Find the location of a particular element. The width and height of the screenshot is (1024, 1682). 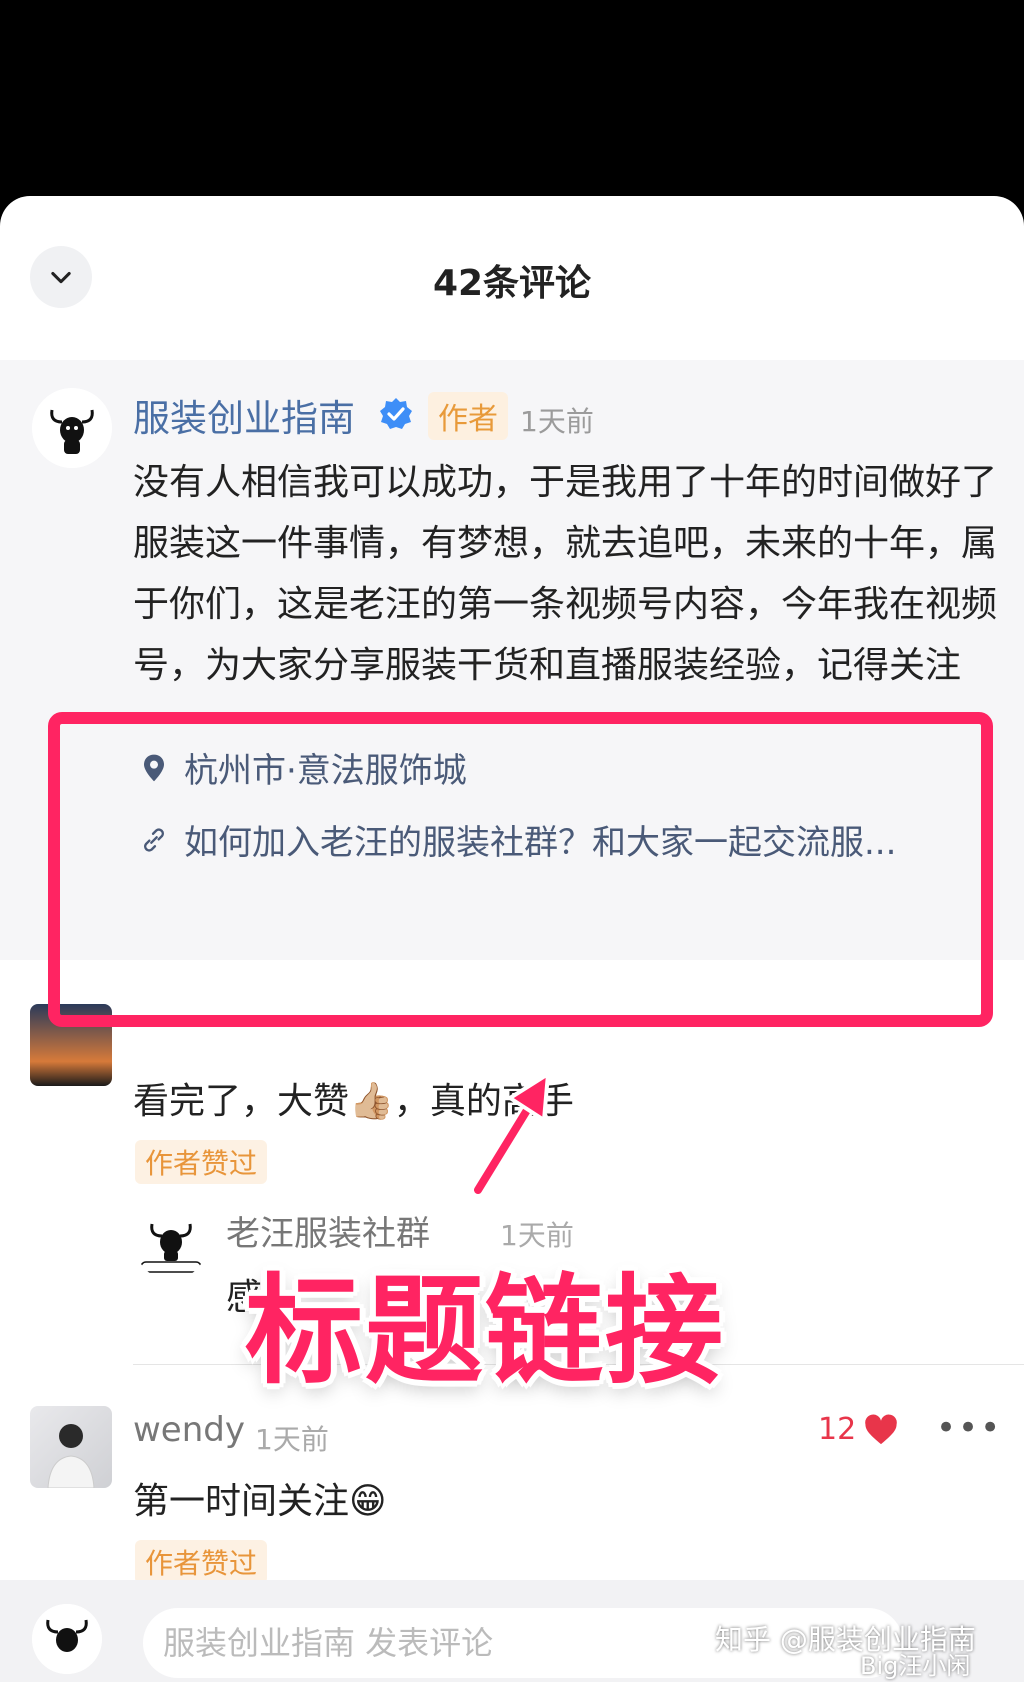

commenter-avatar is located at coordinates (71, 1447).